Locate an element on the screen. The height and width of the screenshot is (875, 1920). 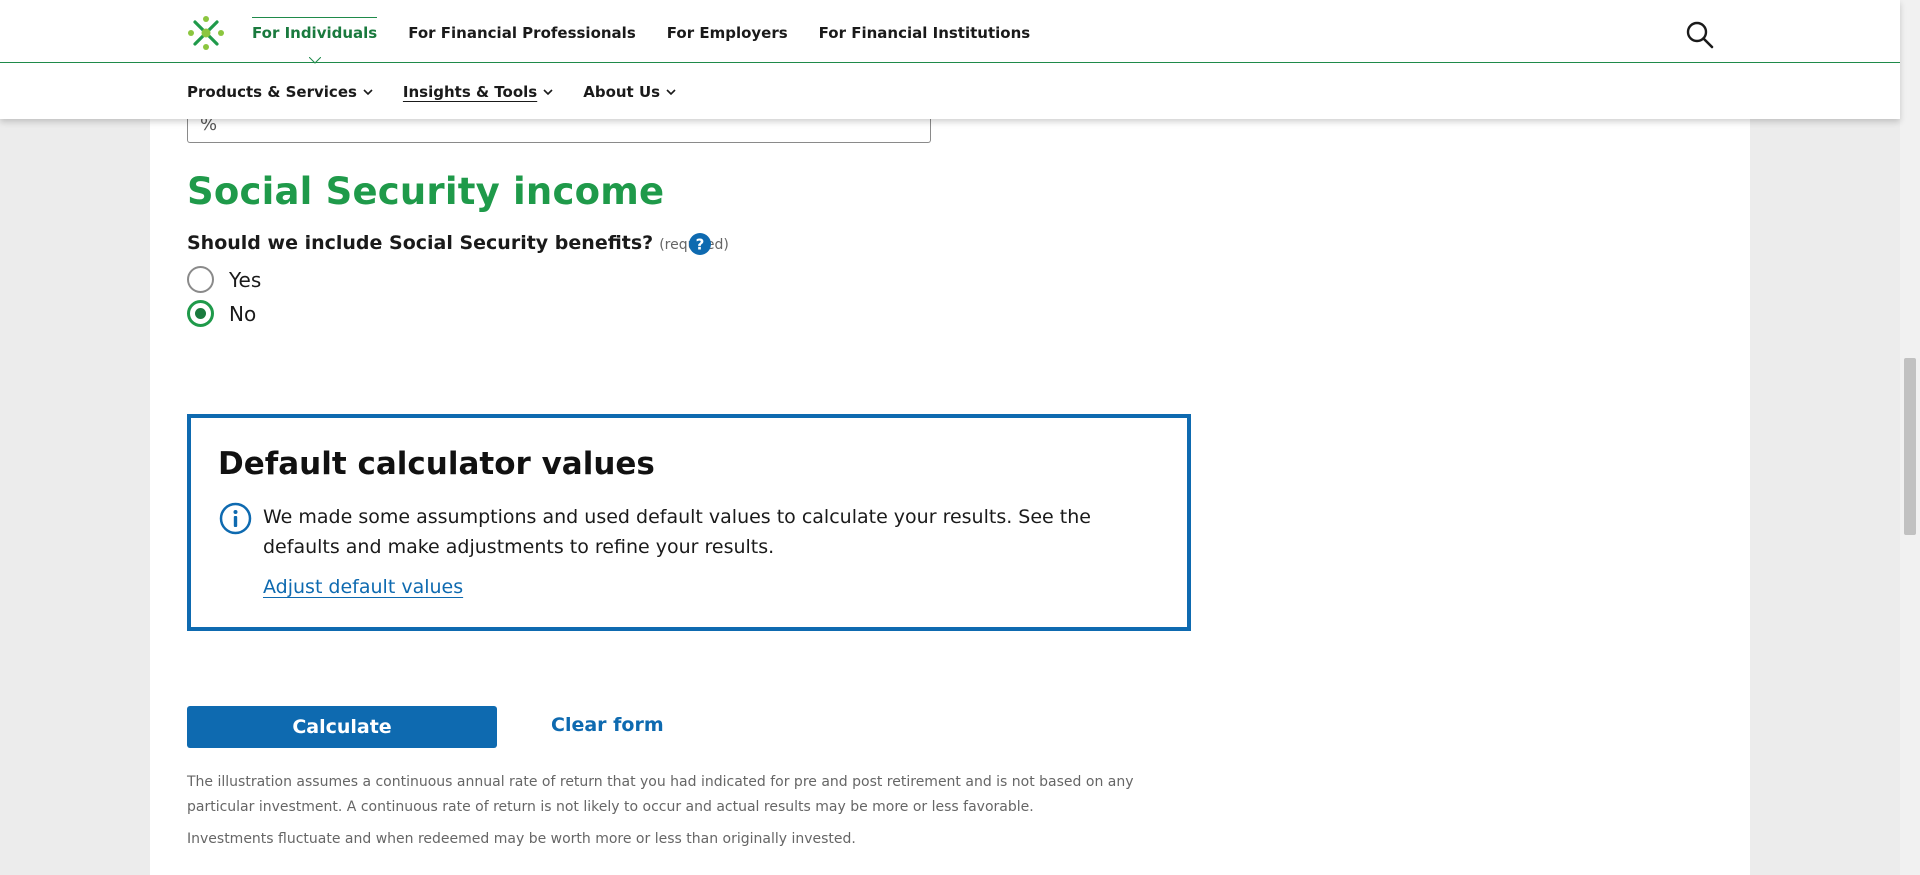
subnav-products-services: Products & Services is located at coordinates (280, 92).